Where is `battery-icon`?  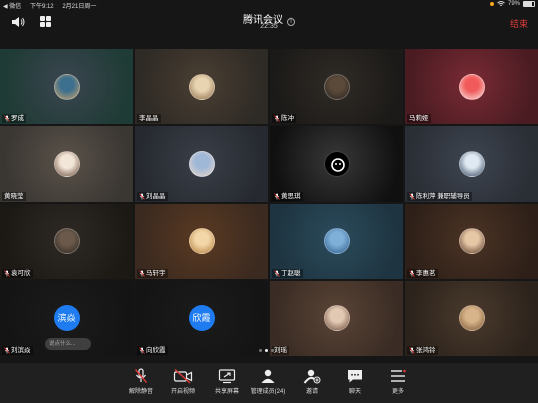 battery-icon is located at coordinates (529, 4).